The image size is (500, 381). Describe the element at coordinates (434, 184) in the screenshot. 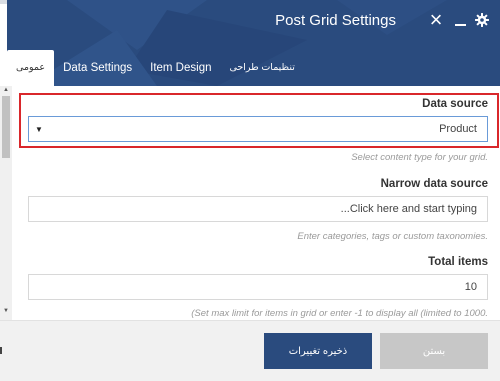

I see `narrow-data-source-label: Narrow data source` at that location.